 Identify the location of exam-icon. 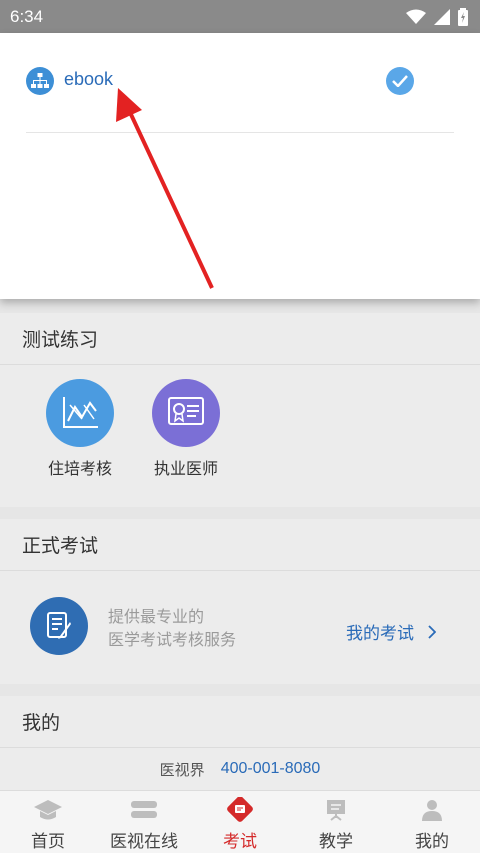
(240, 810).